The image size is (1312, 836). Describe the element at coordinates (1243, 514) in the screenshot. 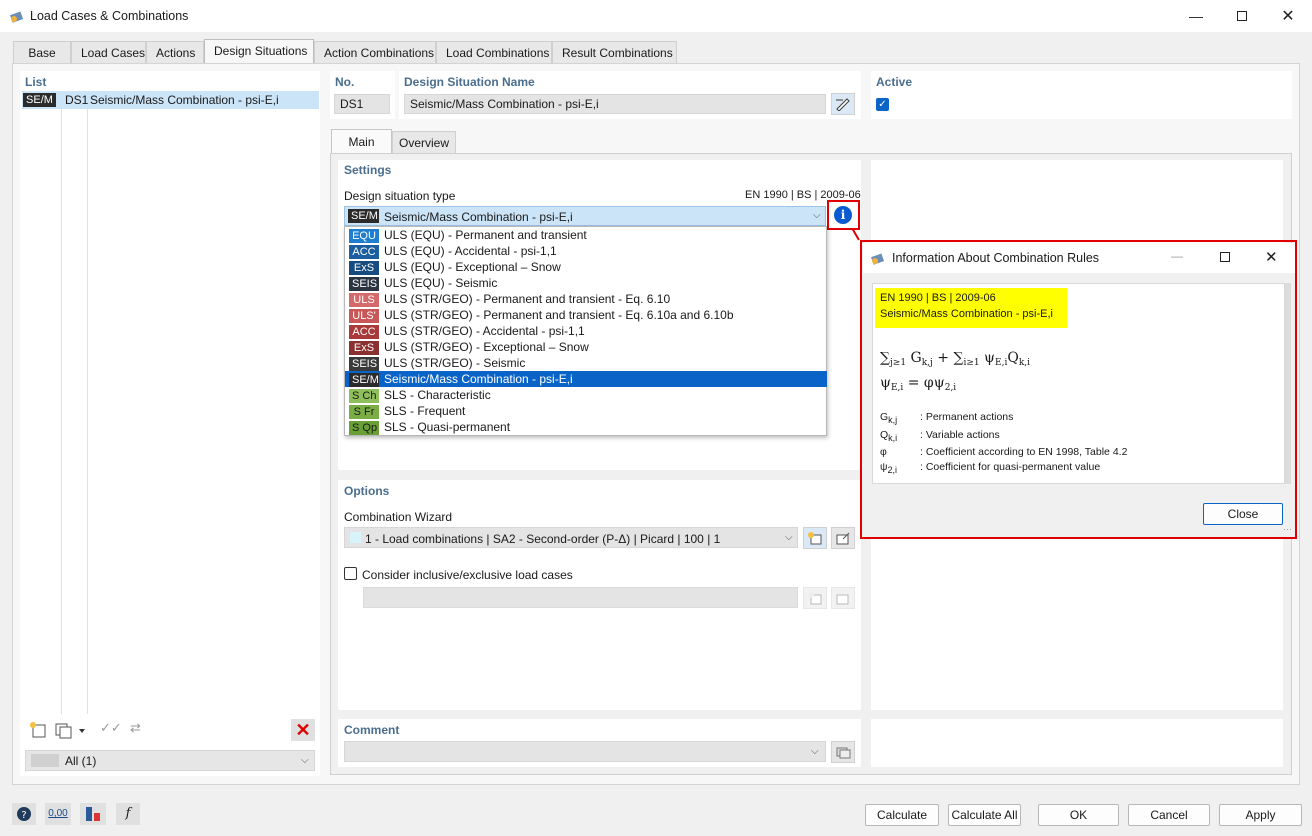

I see `dialog-close-button: Close` at that location.